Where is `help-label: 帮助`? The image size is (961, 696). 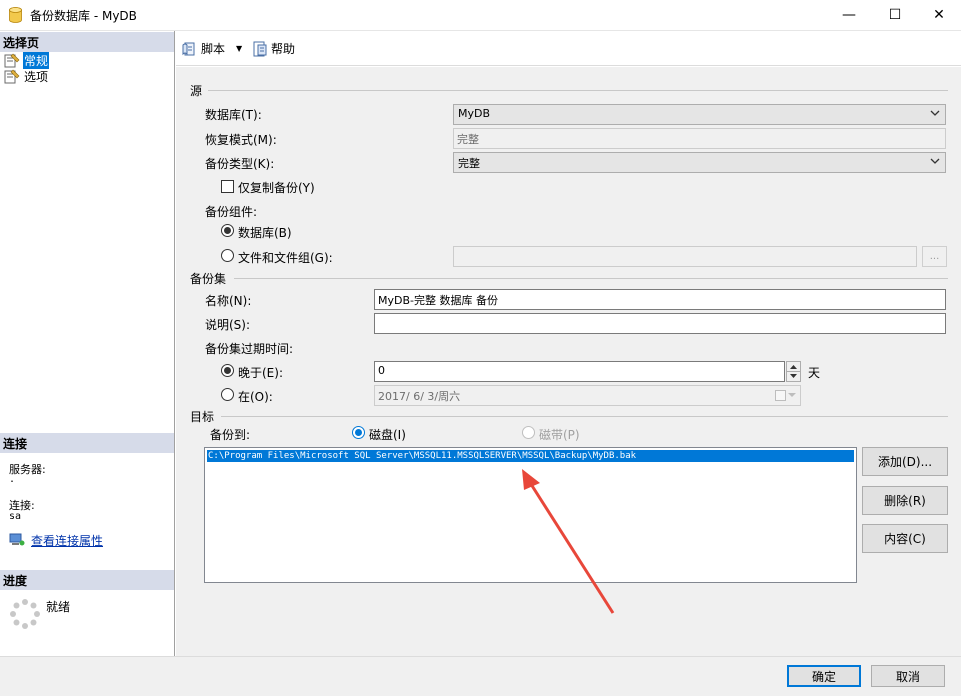
help-label: 帮助 is located at coordinates (283, 49).